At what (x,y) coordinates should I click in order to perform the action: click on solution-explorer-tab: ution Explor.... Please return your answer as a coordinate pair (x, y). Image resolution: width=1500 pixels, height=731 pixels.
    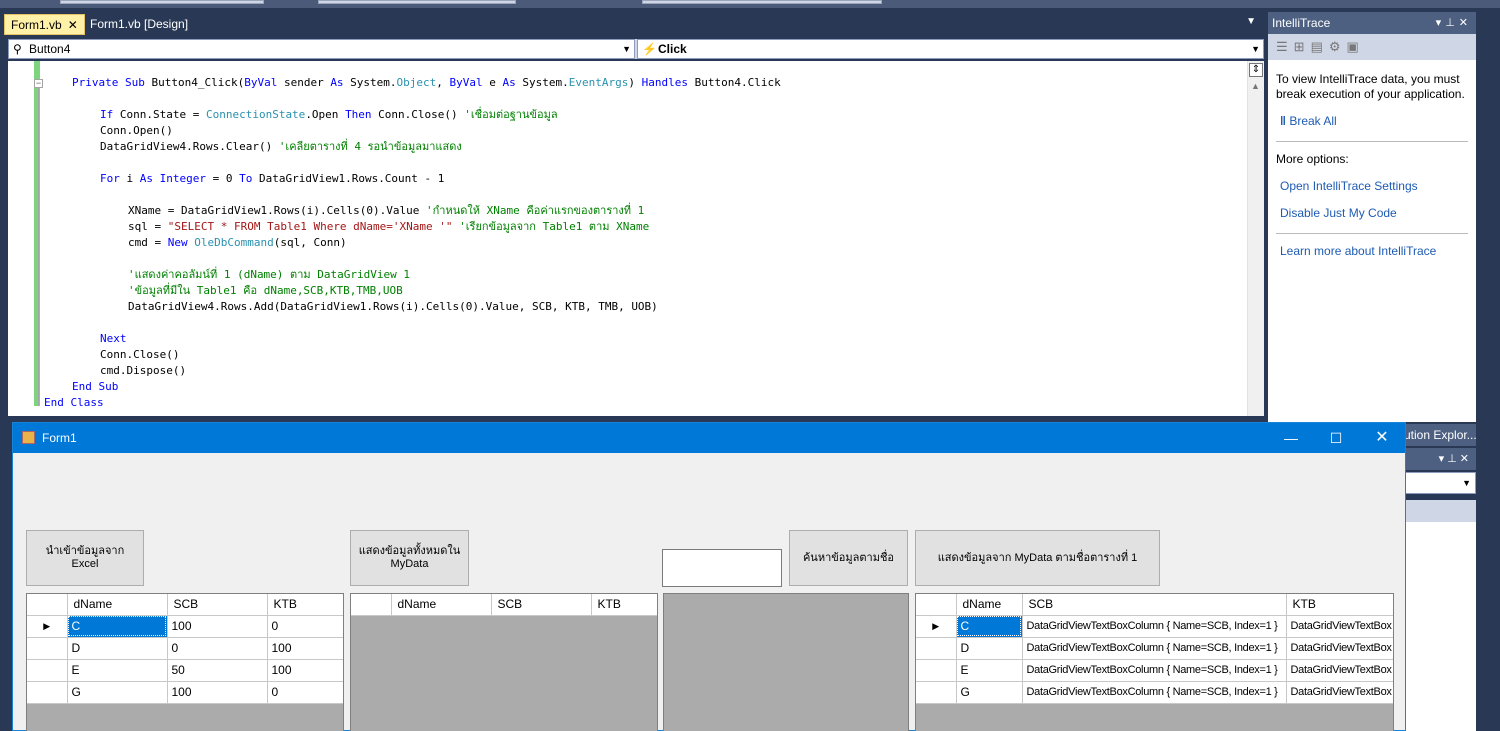
    Looking at the image, I should click on (1440, 435).